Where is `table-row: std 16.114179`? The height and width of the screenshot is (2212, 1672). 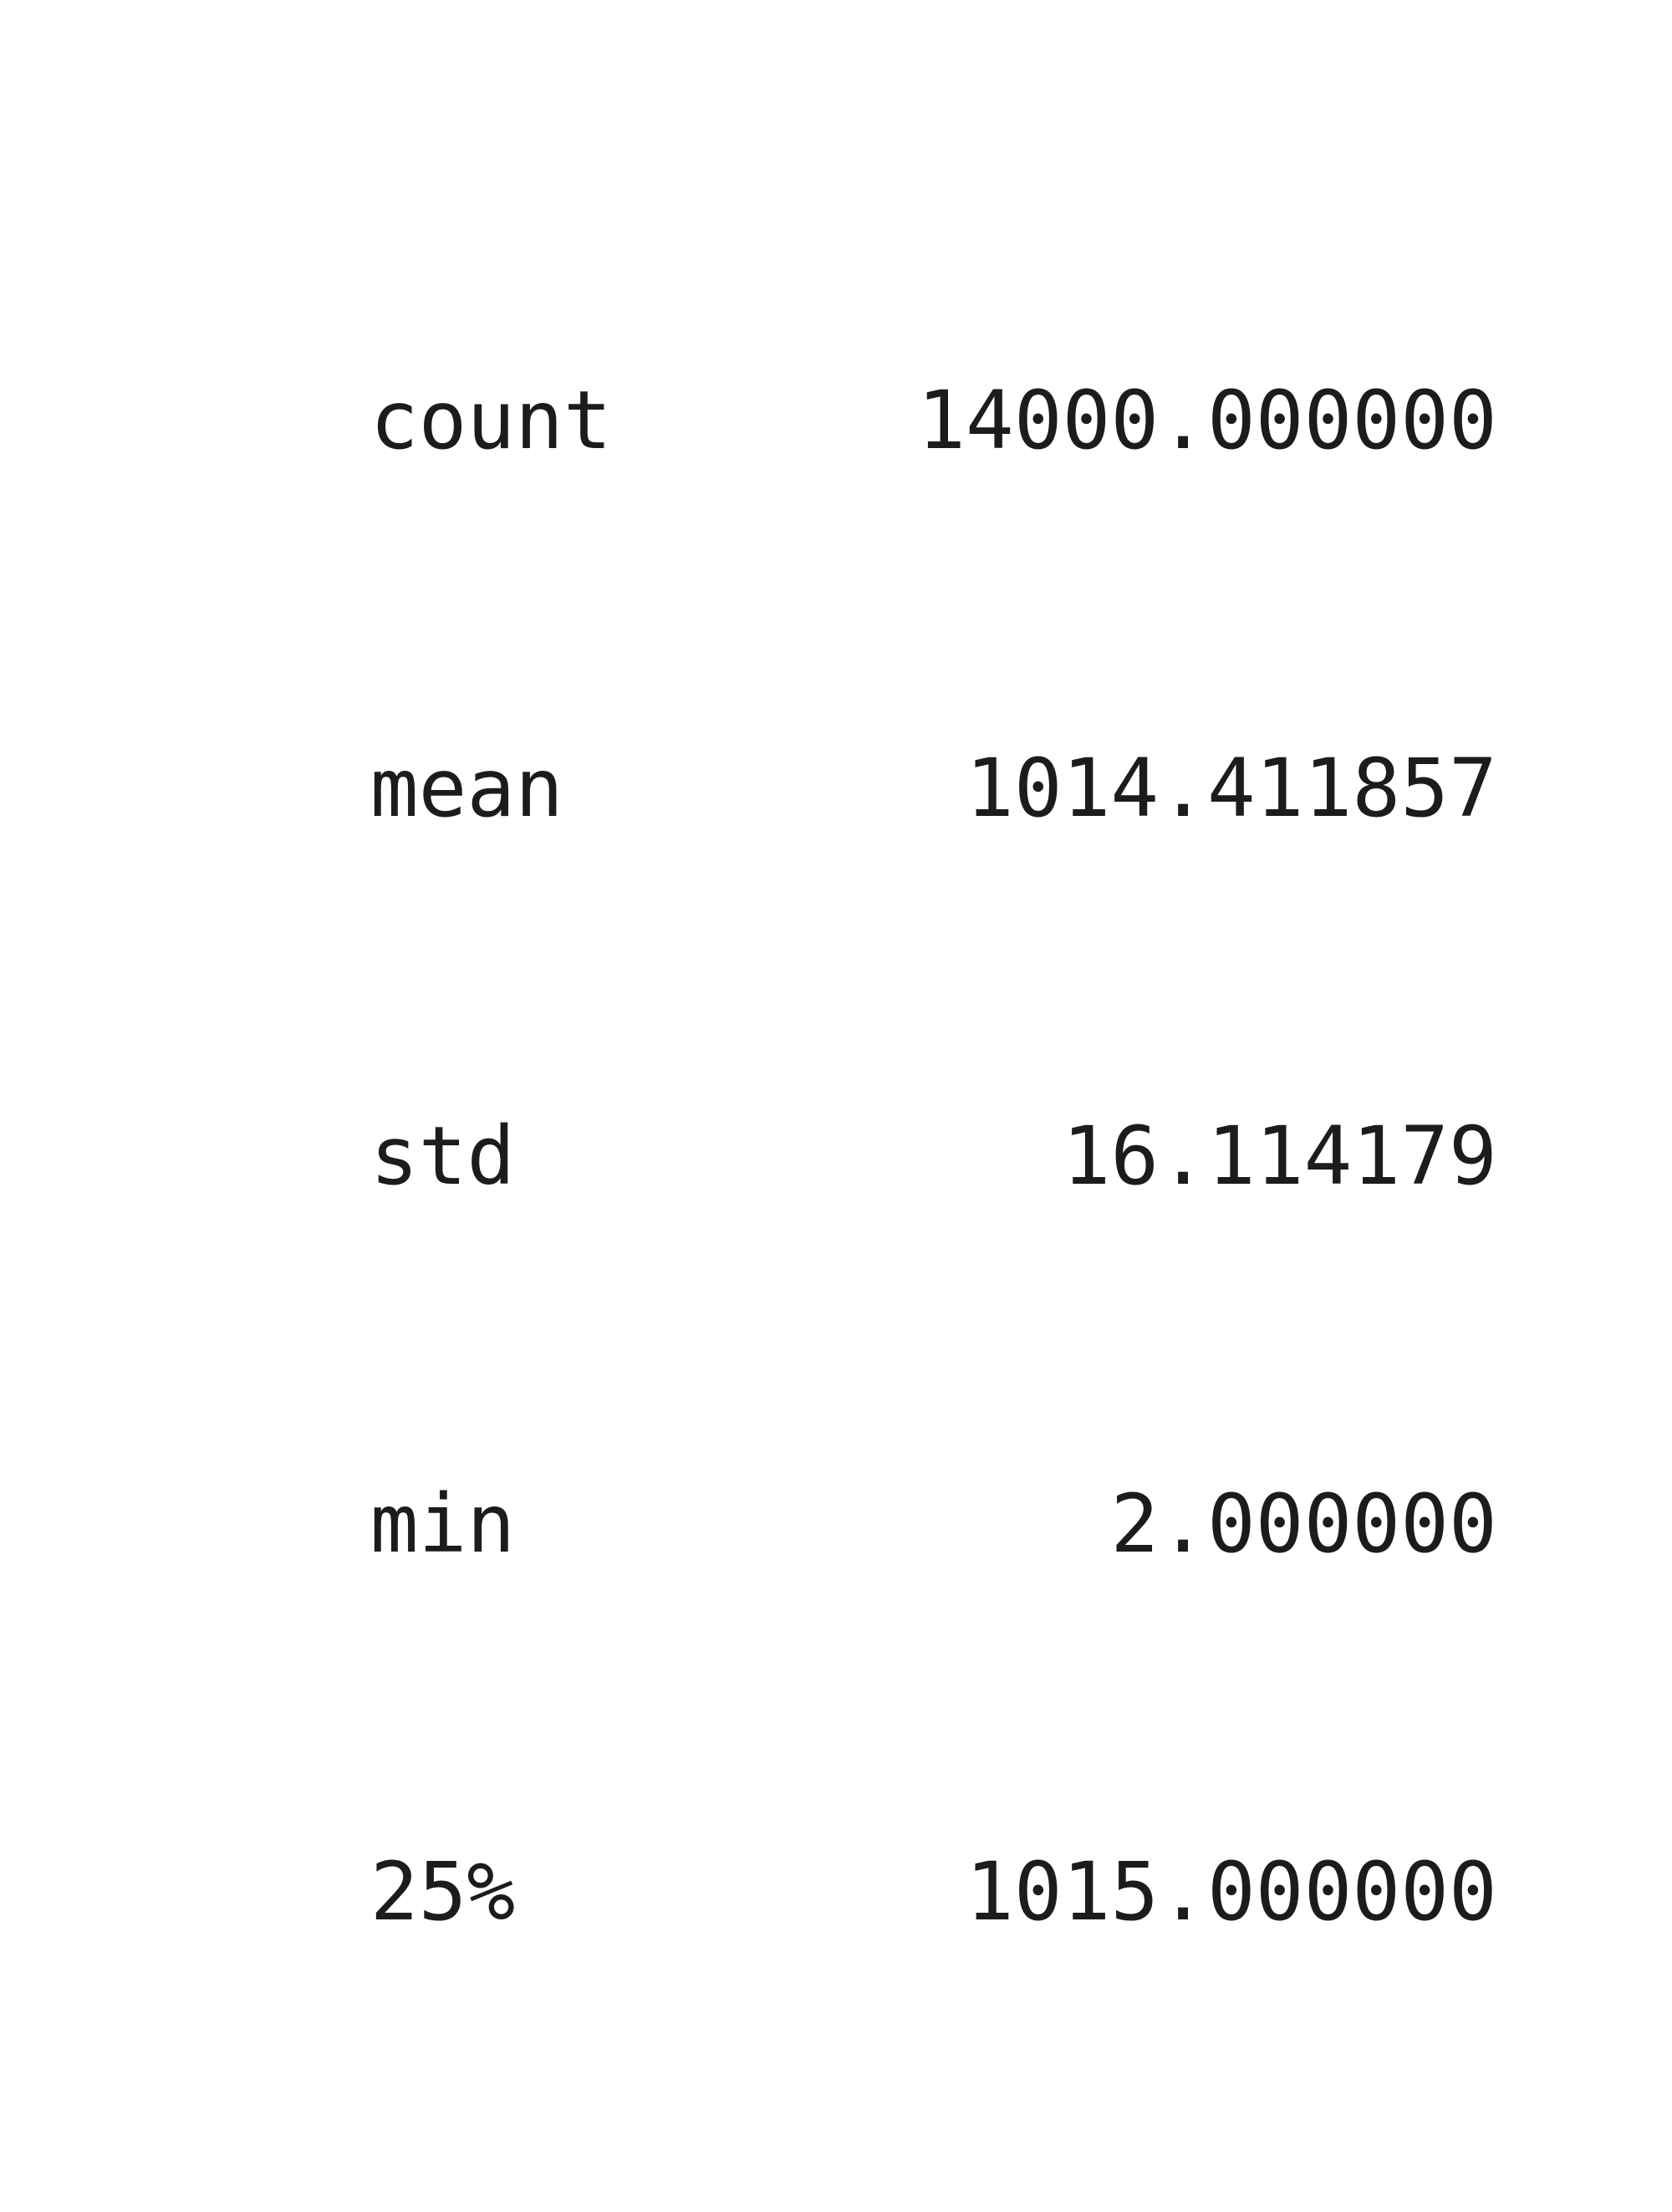 table-row: std 16.114179 is located at coordinates (788, 1110).